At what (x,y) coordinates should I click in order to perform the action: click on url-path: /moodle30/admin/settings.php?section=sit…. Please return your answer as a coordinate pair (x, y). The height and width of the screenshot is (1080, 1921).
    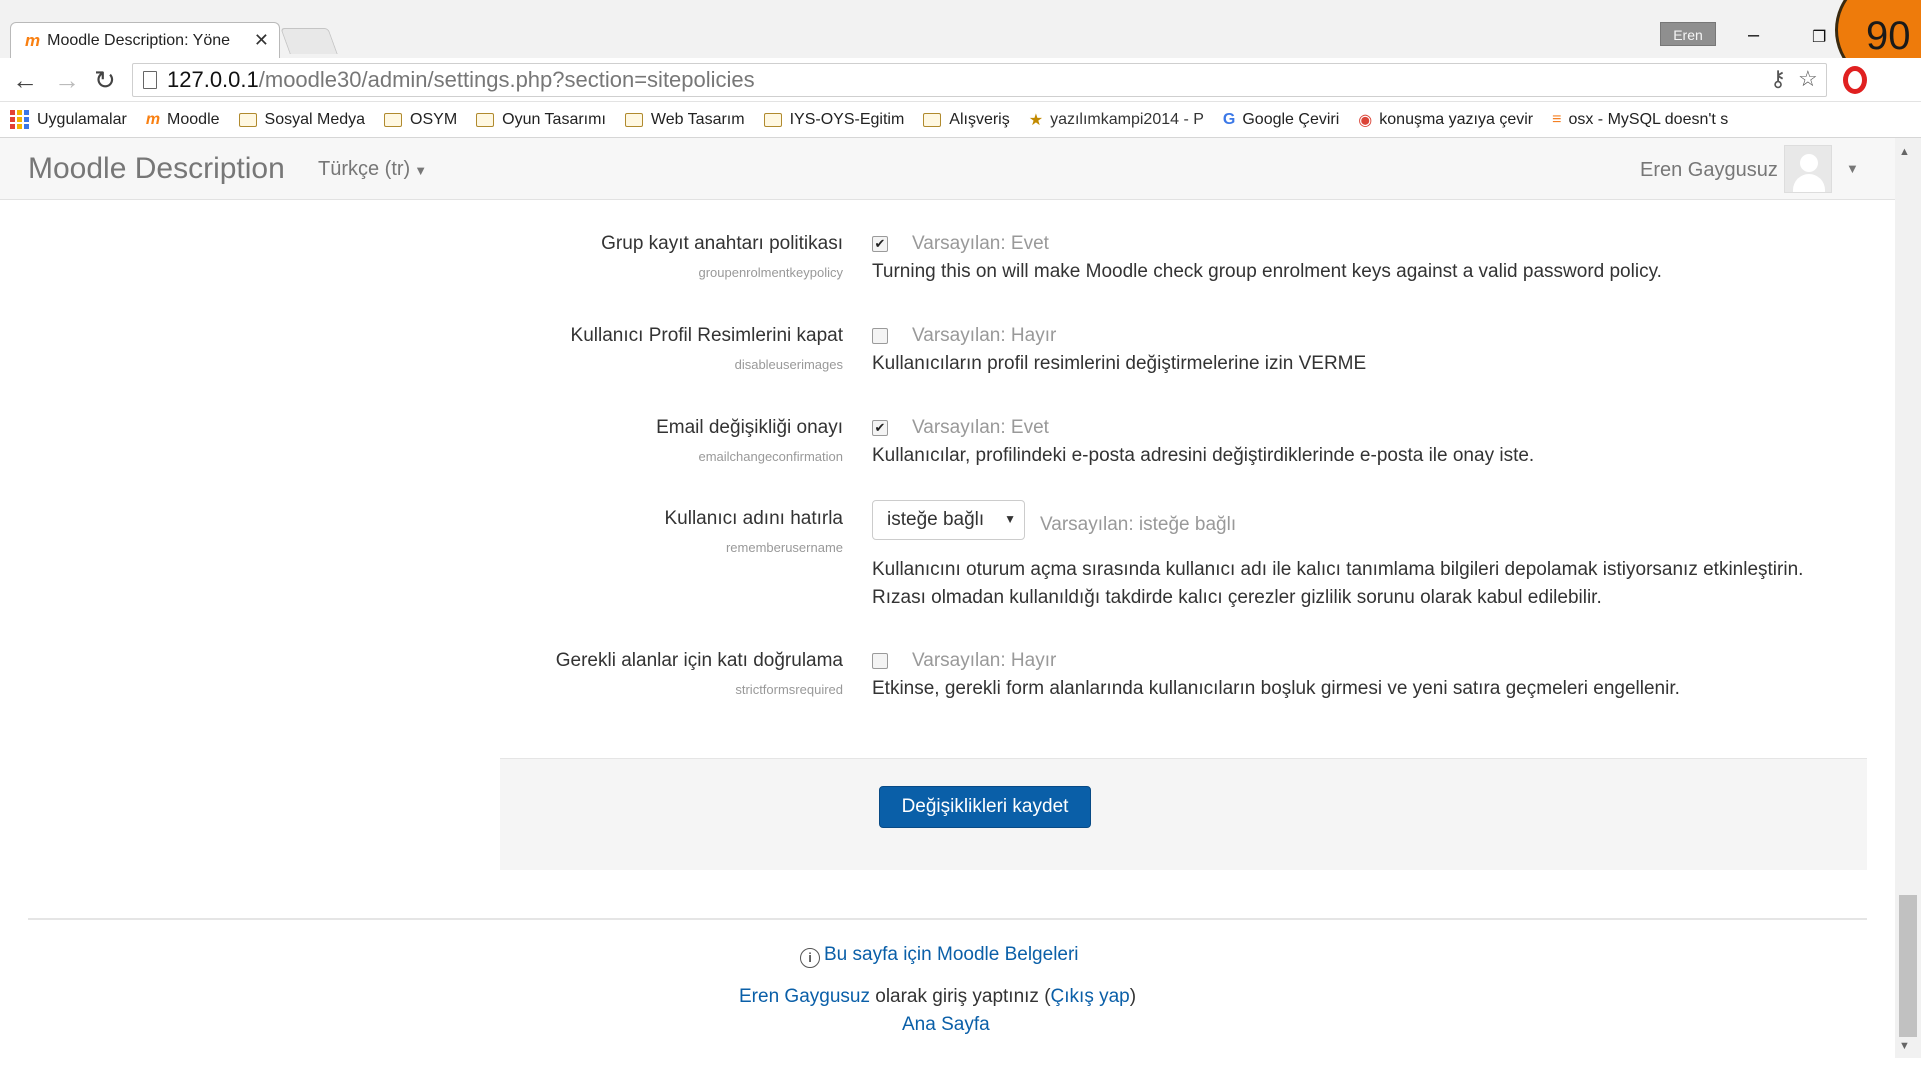
    Looking at the image, I should click on (506, 79).